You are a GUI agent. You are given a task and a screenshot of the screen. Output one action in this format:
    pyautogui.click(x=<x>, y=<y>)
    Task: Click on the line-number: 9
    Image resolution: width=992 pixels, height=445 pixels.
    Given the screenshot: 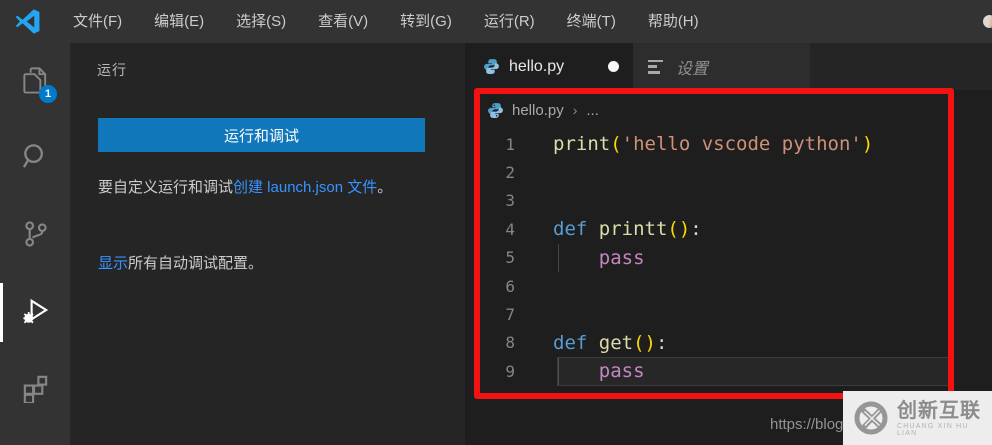 What is the action you would take?
    pyautogui.click(x=510, y=371)
    